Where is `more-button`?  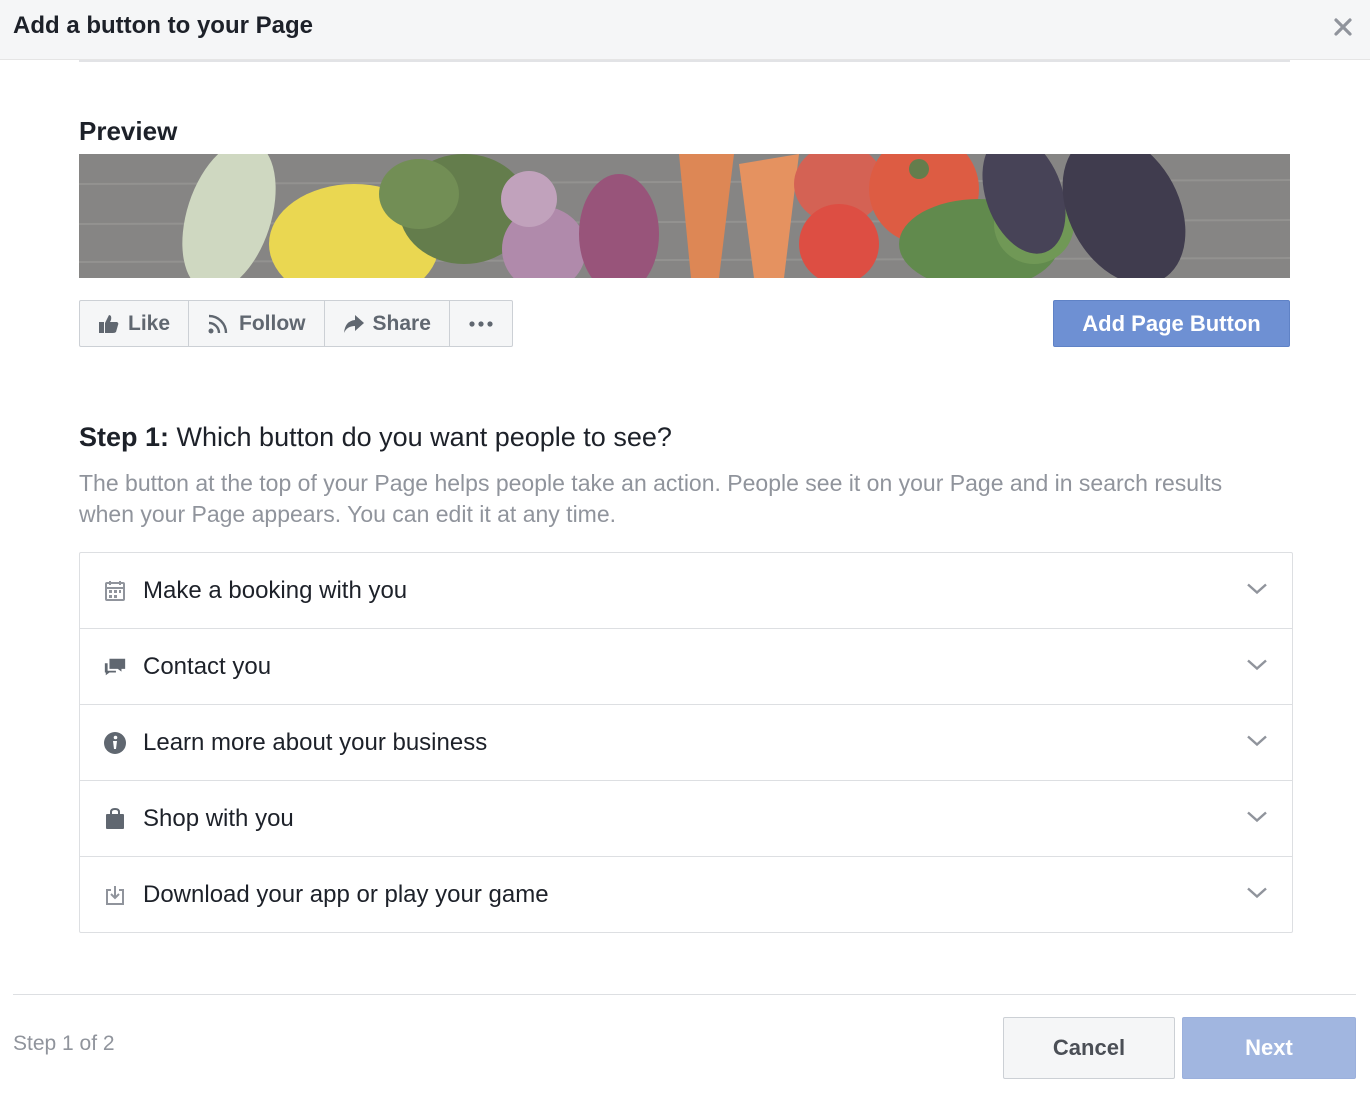 more-button is located at coordinates (481, 323).